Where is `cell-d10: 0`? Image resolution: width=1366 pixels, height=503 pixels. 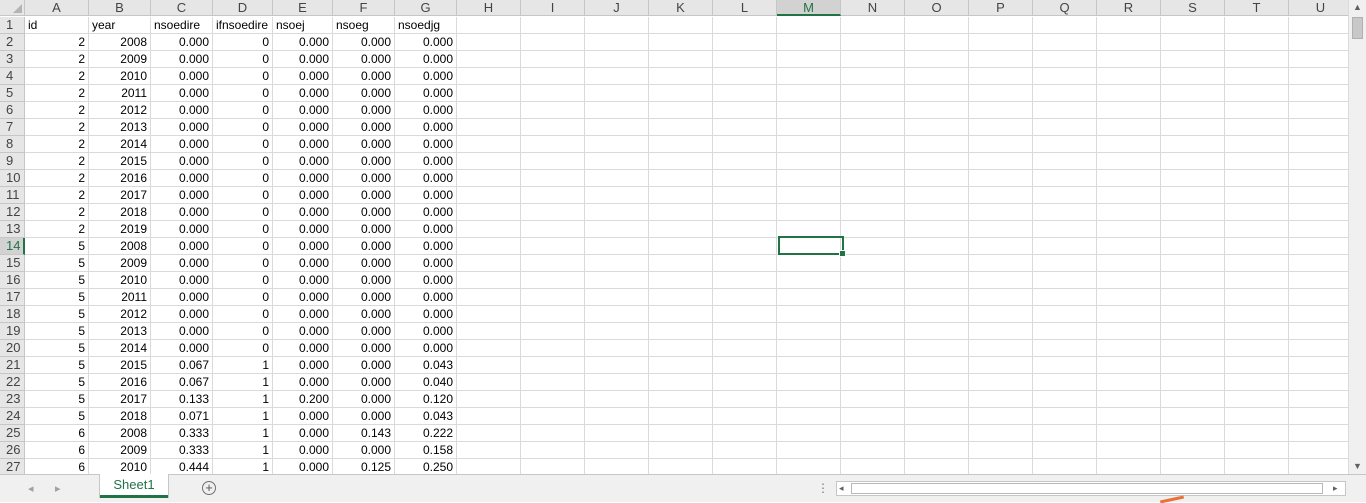 cell-d10: 0 is located at coordinates (243, 178).